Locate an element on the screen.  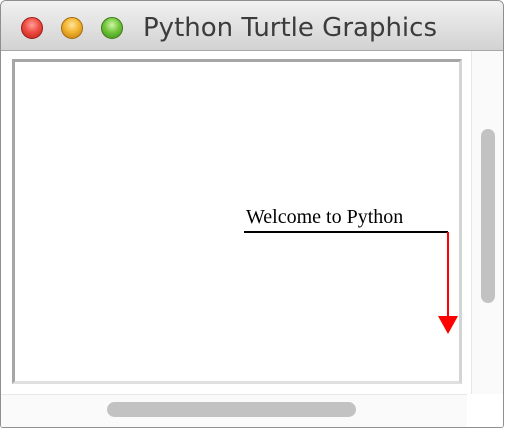
vertical-scroll-thumb is located at coordinates (488, 216).